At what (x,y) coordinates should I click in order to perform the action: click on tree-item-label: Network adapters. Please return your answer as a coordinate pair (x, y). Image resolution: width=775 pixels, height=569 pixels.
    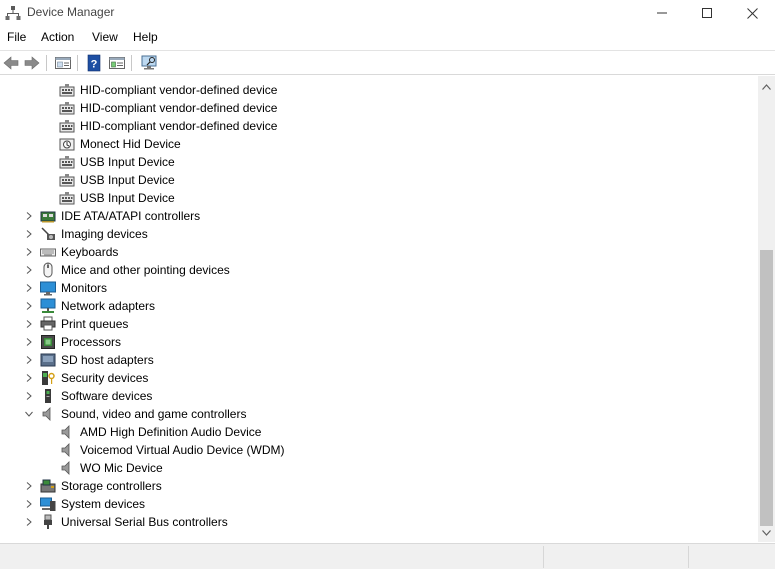
    Looking at the image, I should click on (108, 306).